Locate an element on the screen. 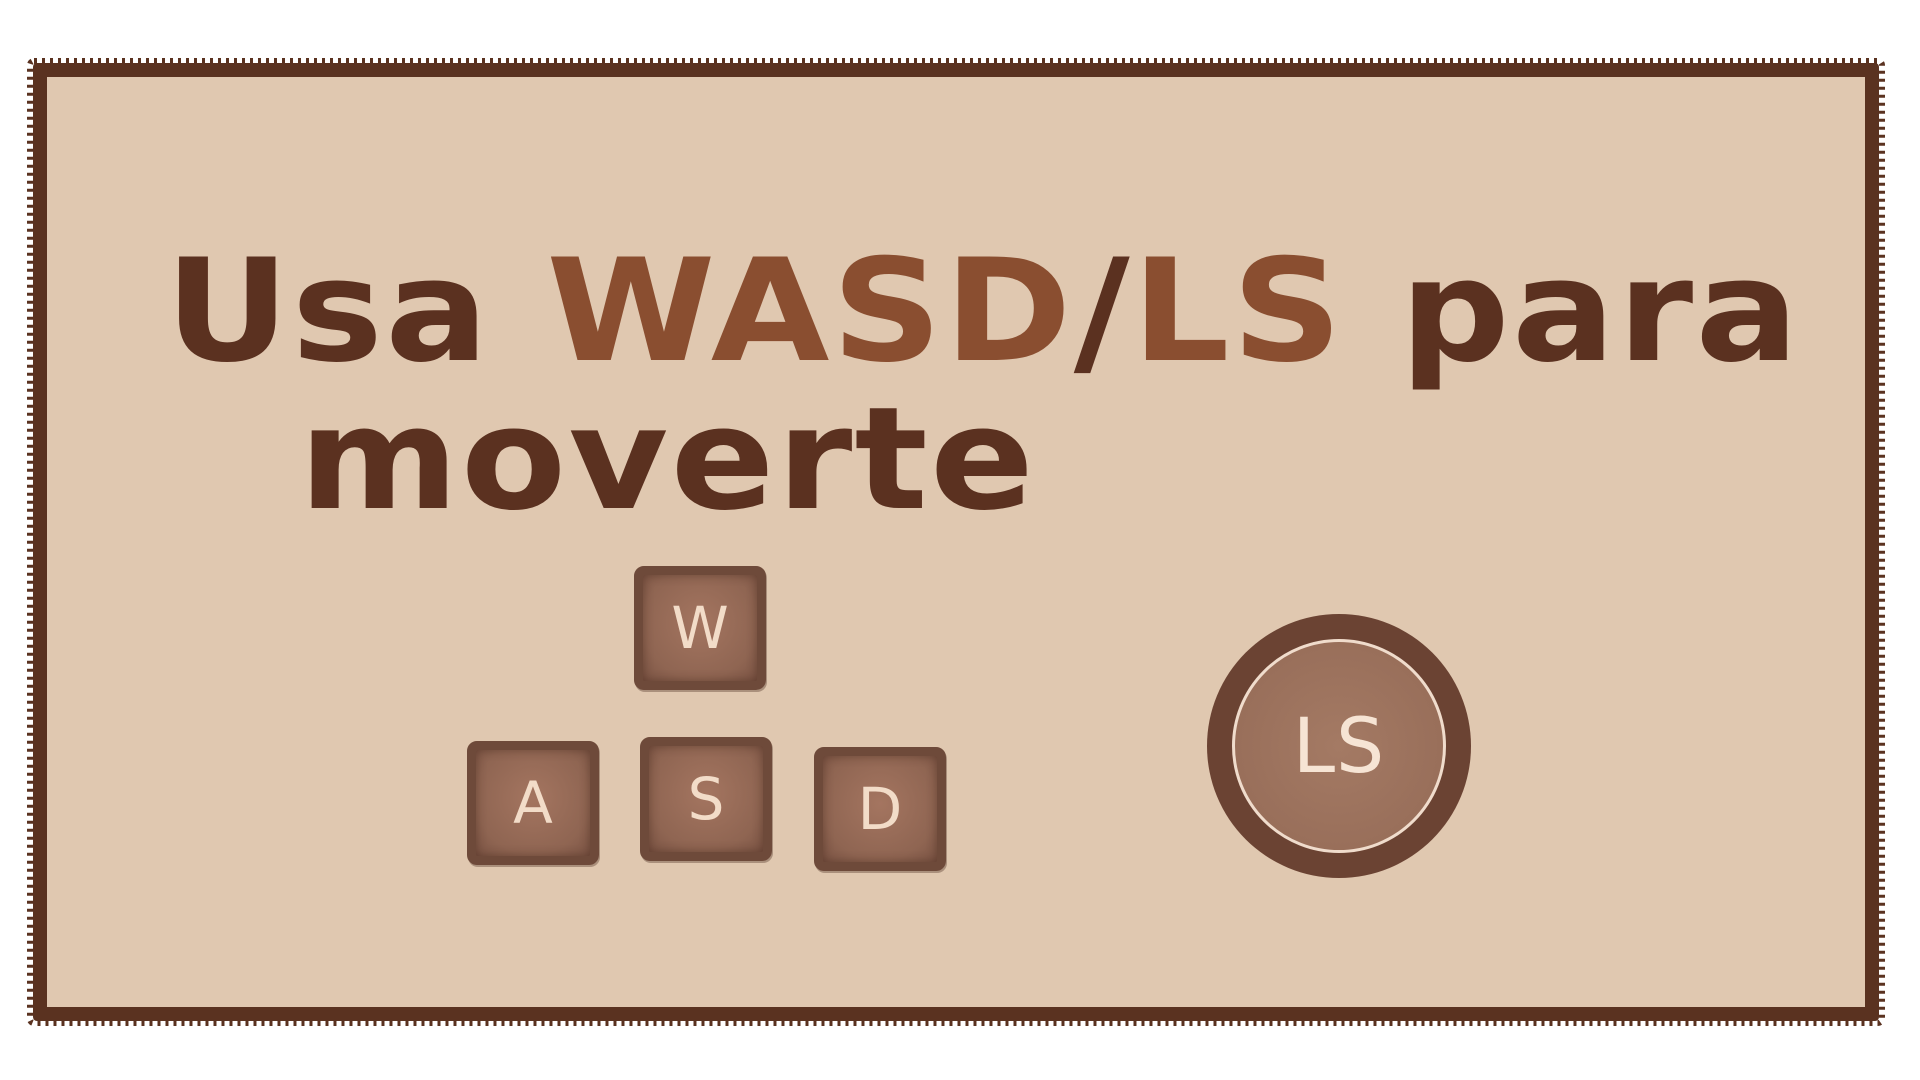  key-a-icon: A is located at coordinates (533, 803).